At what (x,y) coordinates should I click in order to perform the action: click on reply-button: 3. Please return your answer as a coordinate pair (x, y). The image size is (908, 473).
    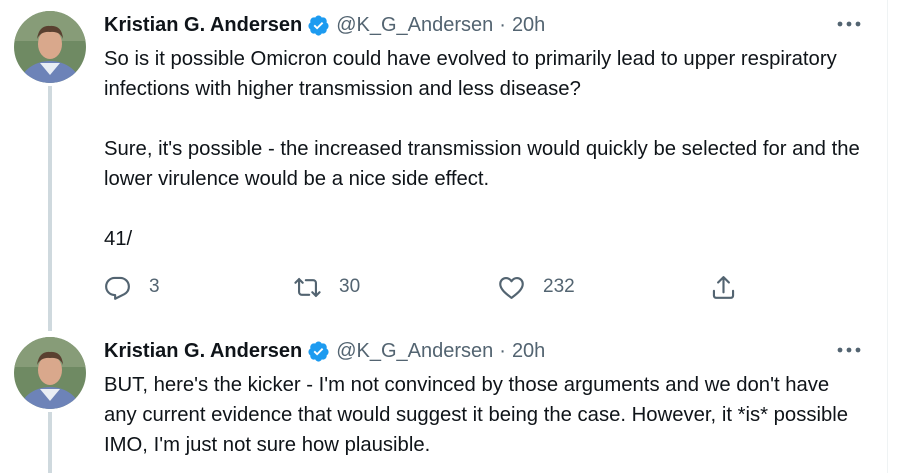
    Looking at the image, I should click on (132, 287).